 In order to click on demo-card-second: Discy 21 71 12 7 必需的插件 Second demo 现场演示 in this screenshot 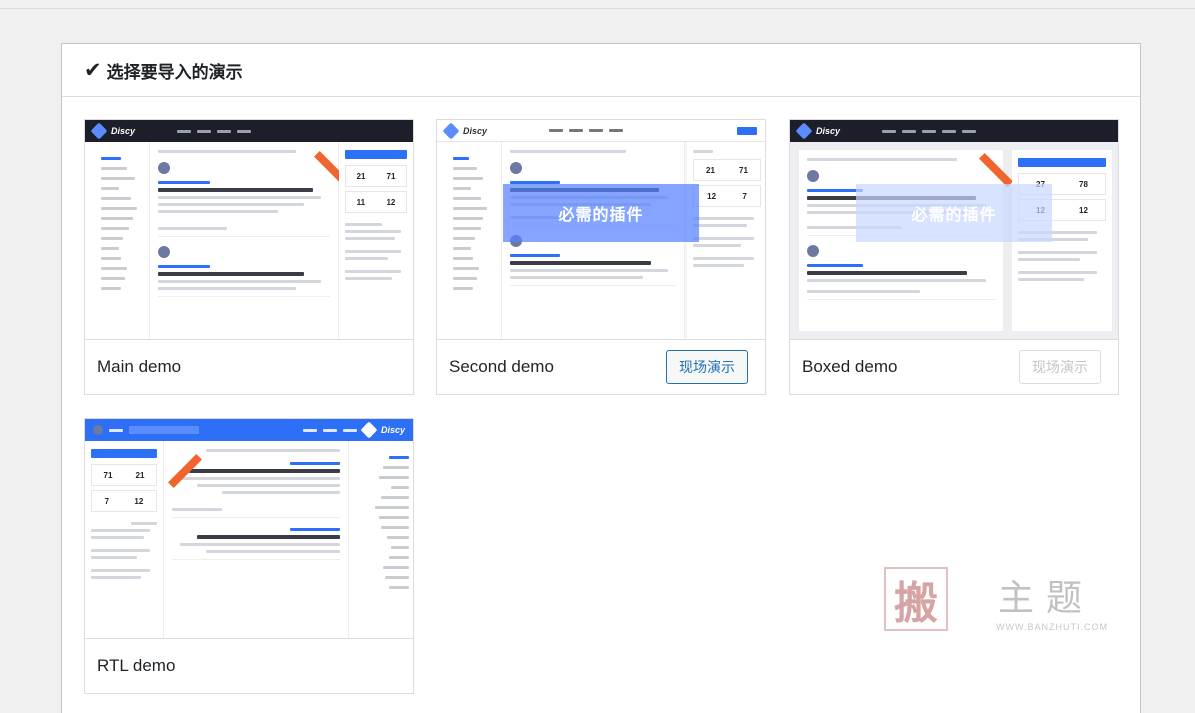, I will do `click(601, 257)`.